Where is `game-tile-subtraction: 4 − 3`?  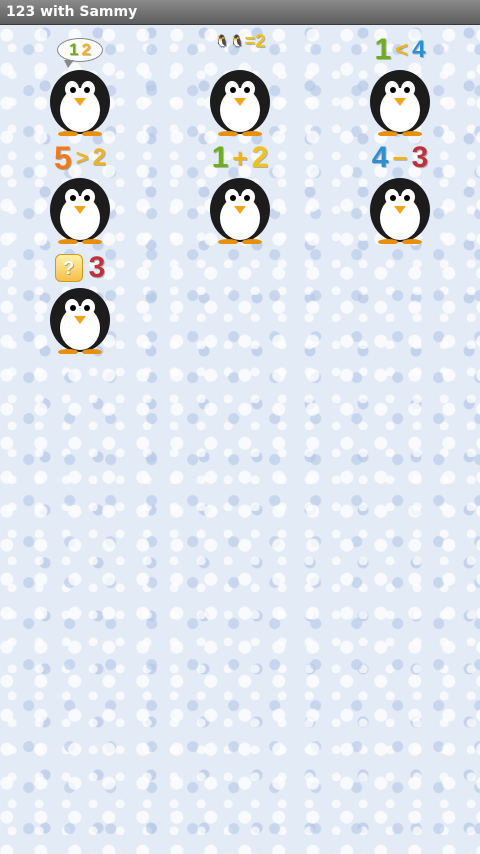 game-tile-subtraction: 4 − 3 is located at coordinates (400, 193).